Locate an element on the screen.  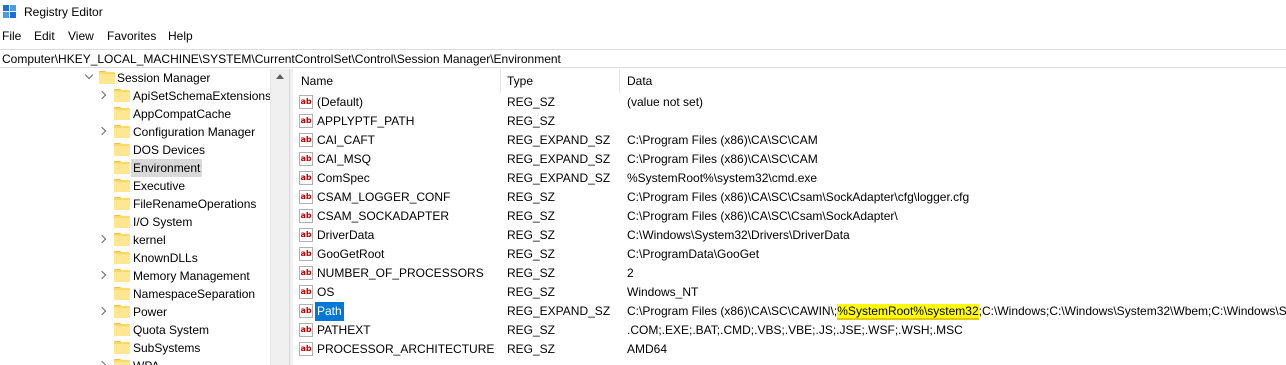
value-data: C:\Windows\System32\Drivers\DriverData is located at coordinates (738, 235).